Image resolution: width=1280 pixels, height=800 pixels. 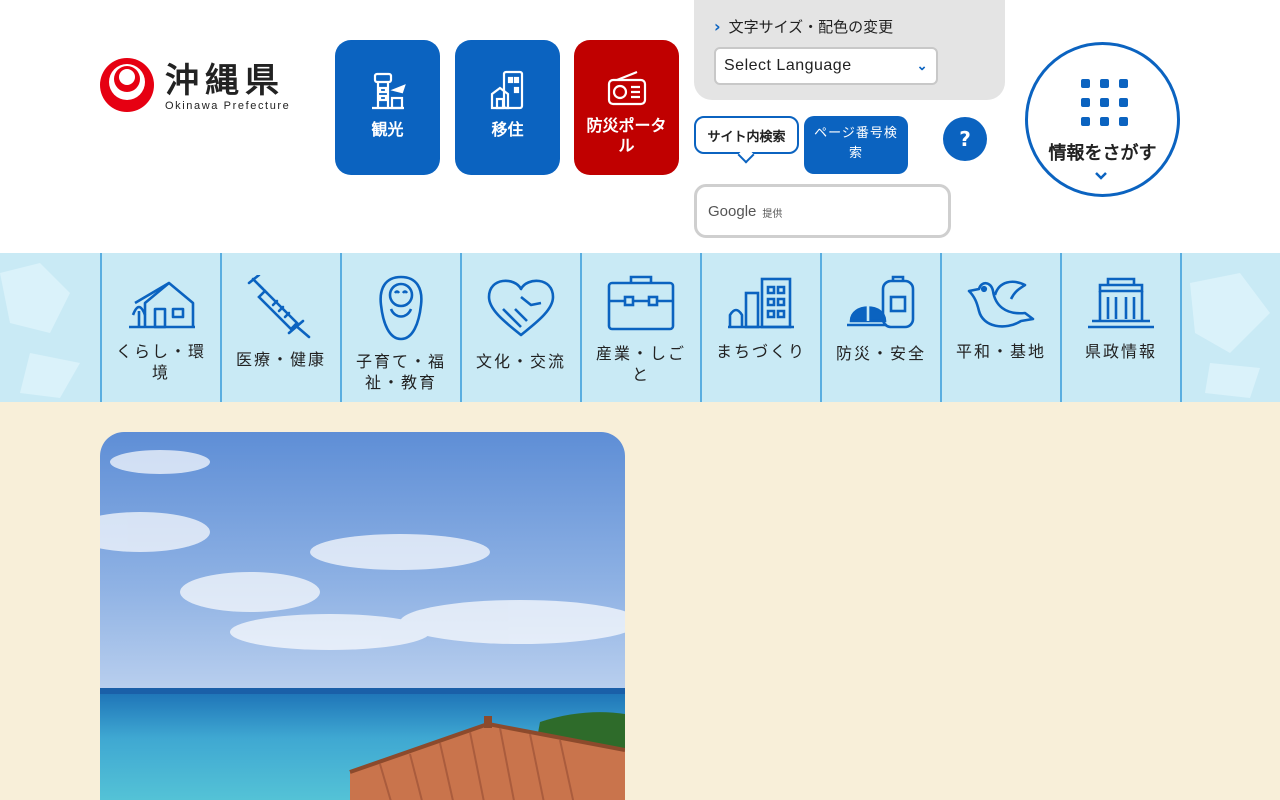 I want to click on nav-item-peace-bases: 平和・基地, so click(x=1002, y=327).